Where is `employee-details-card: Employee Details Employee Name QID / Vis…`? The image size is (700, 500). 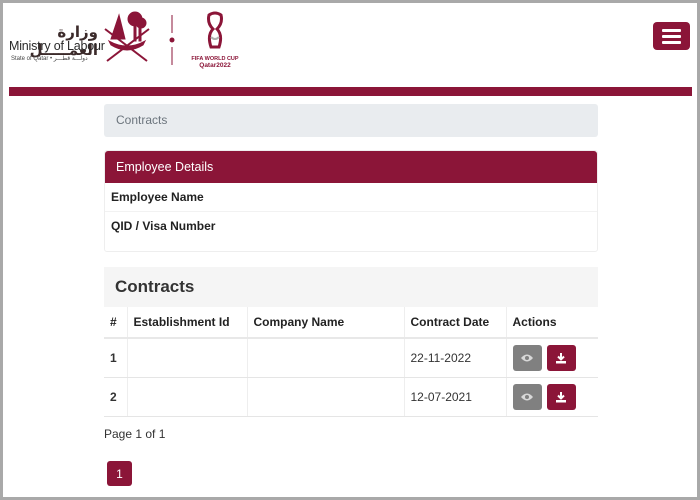 employee-details-card: Employee Details Employee Name QID / Vis… is located at coordinates (351, 201).